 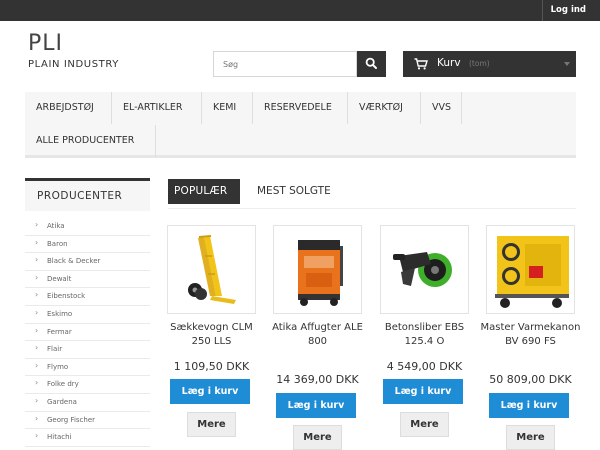 I want to click on sidebar-item-black-decker: › Black & Decker, so click(x=87, y=262).